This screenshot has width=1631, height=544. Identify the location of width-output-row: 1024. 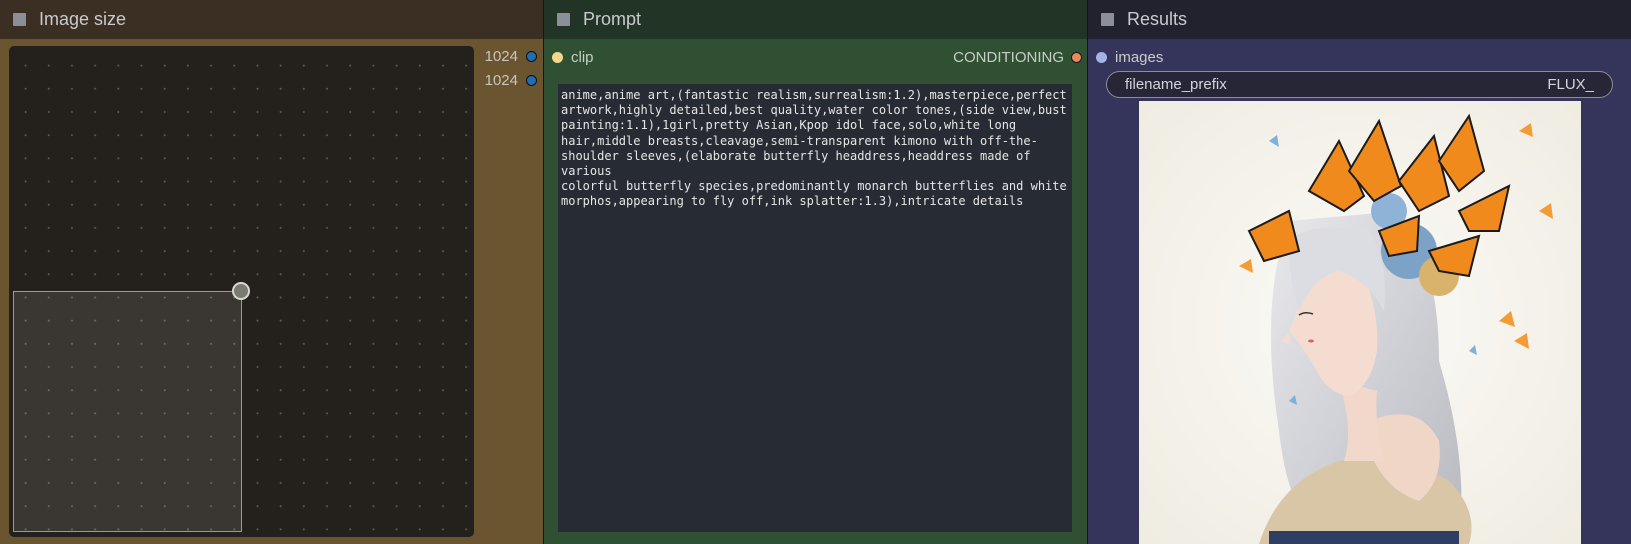
(514, 56).